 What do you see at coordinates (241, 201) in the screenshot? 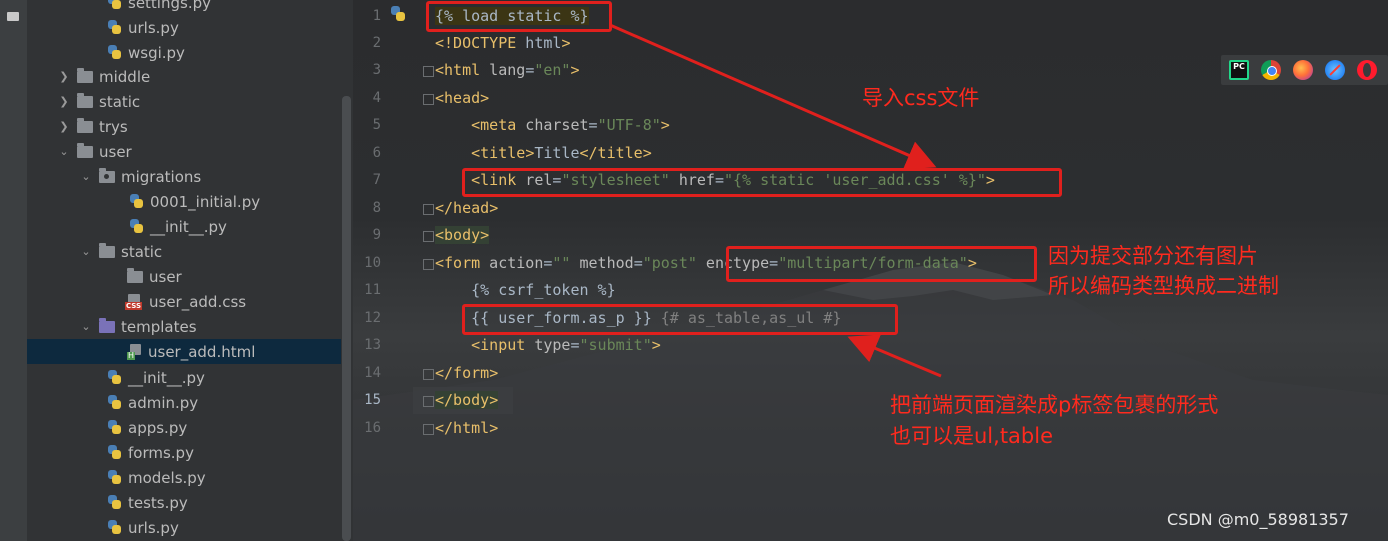
I see `tree-item-0001-initial: 0001_initial.py` at bounding box center [241, 201].